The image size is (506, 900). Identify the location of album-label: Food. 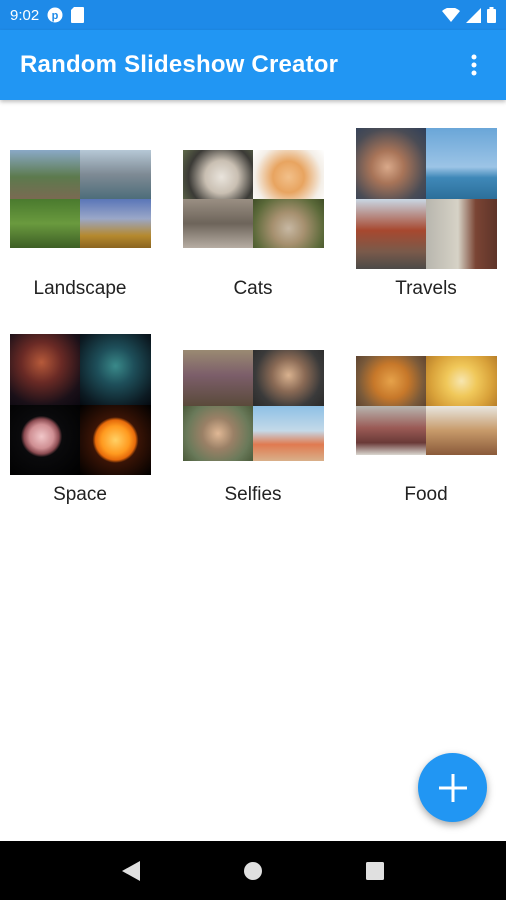
(426, 494).